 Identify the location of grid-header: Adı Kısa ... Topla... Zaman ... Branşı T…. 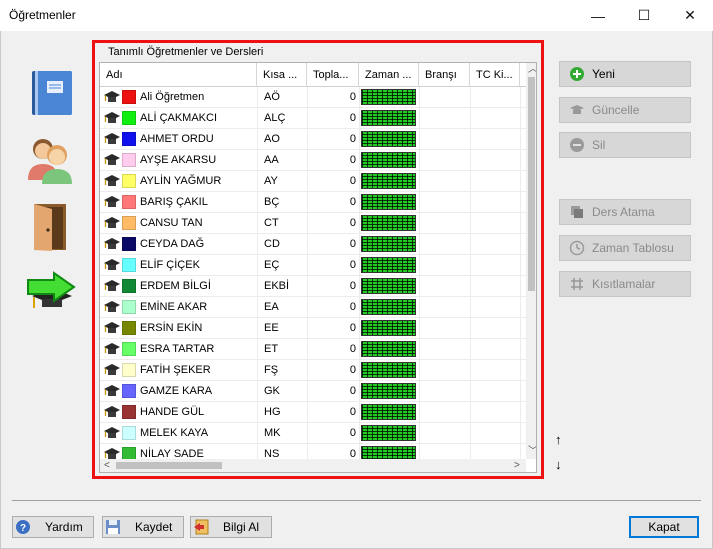
(315, 75).